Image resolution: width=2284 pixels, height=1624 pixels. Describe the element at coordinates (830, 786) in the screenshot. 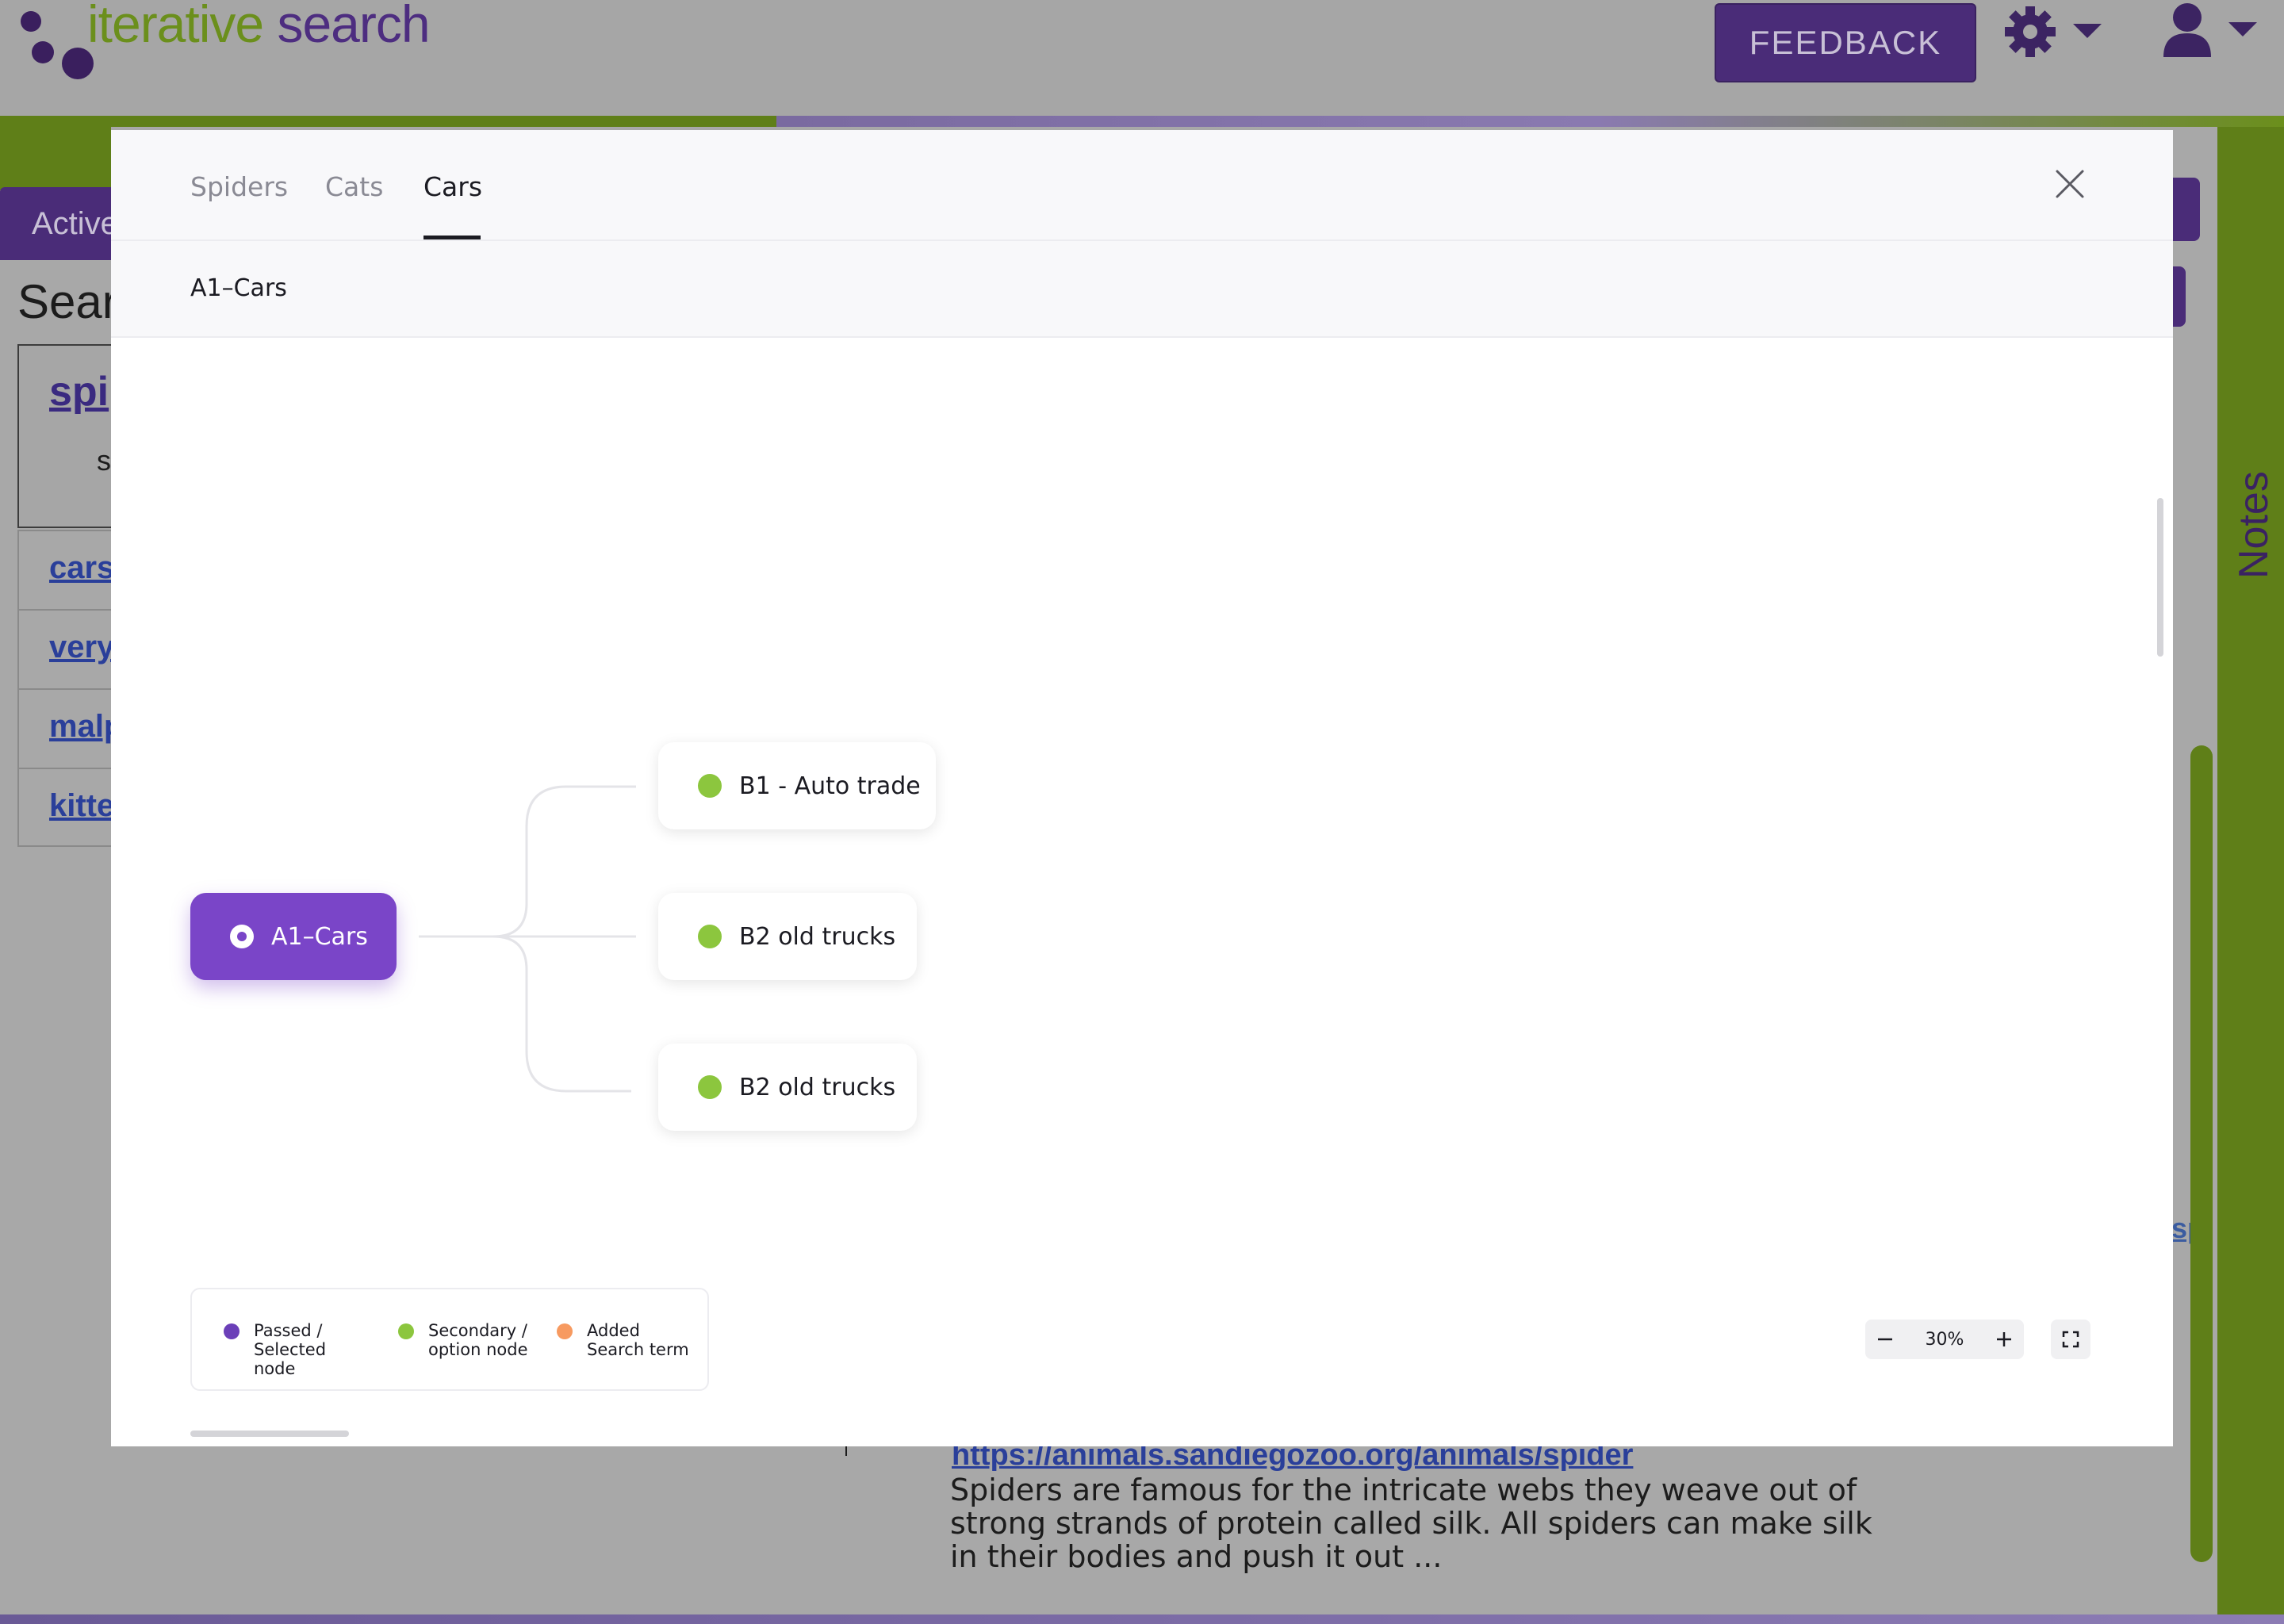

I see `tree-node-label: B1 - Auto trade` at that location.